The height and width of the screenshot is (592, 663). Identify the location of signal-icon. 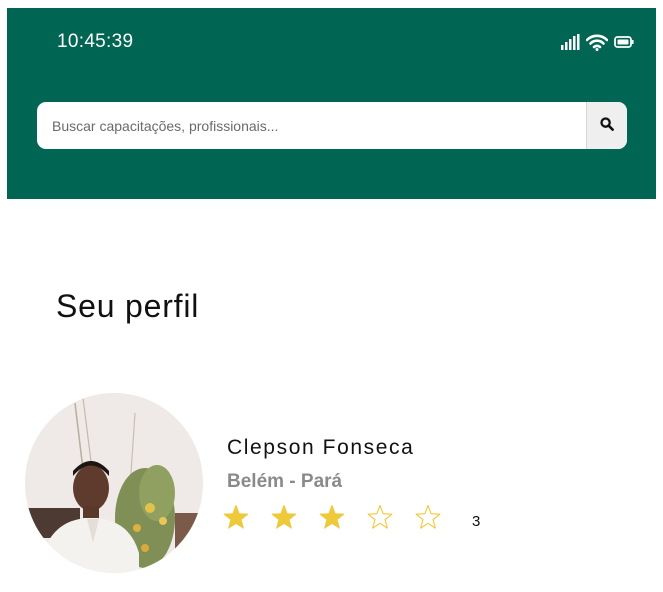
(570, 42).